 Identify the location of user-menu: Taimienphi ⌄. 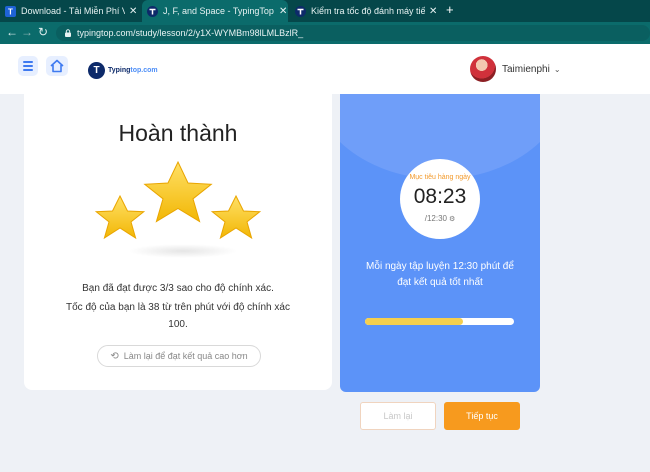
(515, 69).